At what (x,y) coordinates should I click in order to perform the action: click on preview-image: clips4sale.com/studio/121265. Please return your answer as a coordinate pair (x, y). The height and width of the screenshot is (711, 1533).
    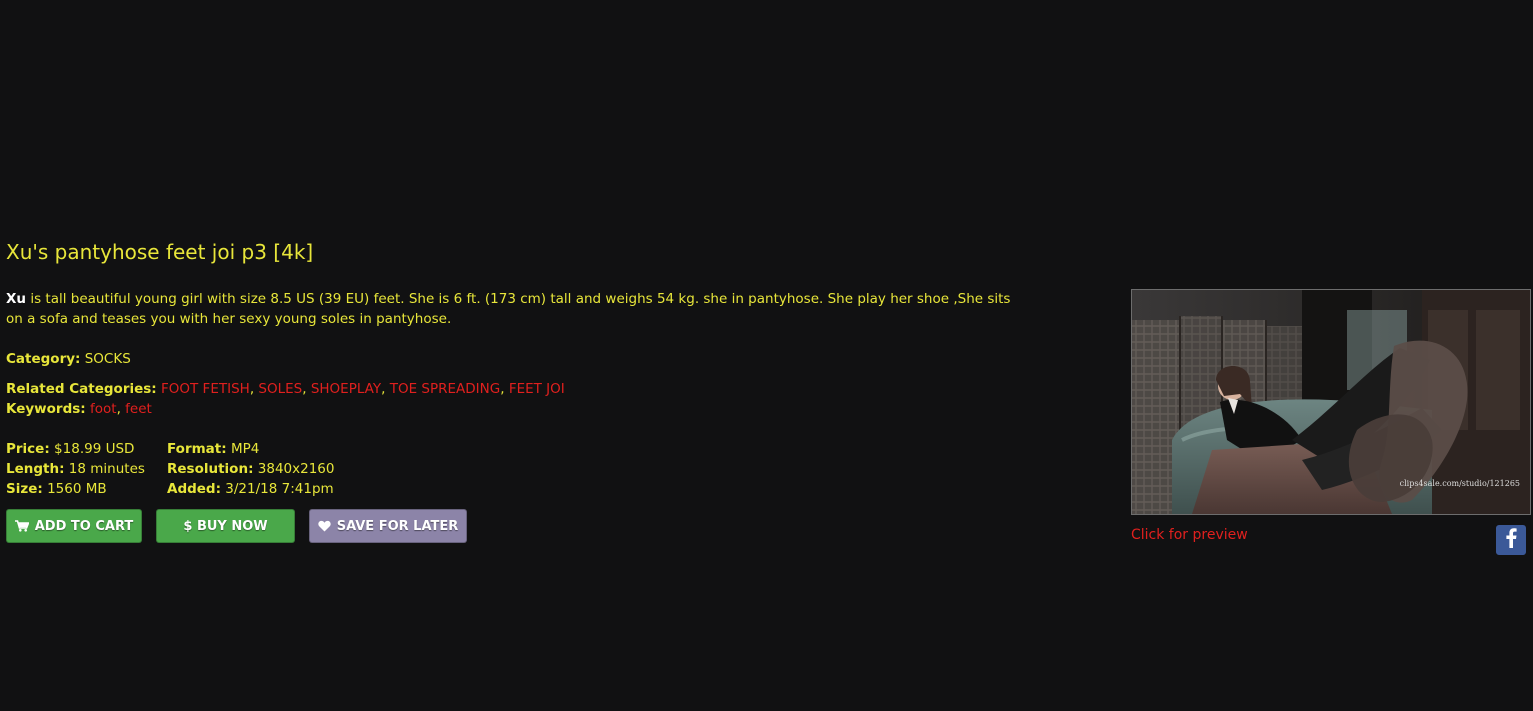
    Looking at the image, I should click on (1331, 402).